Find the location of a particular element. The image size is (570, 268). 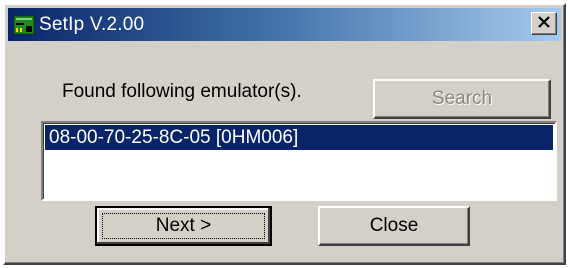

next-button: Next > is located at coordinates (183, 226).